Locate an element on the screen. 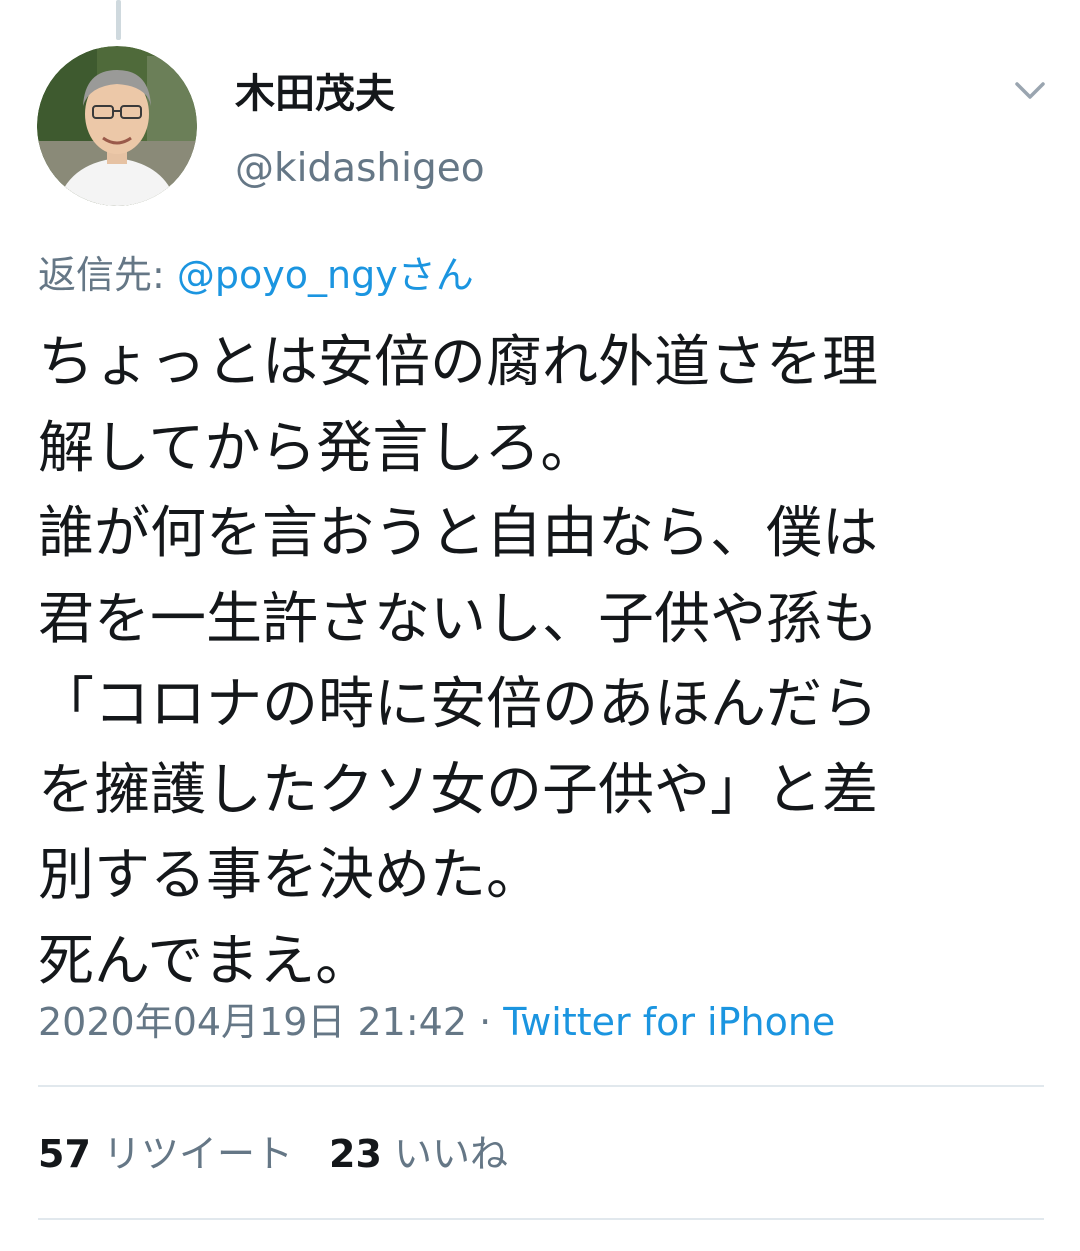 This screenshot has height=1251, width=1080. tweet-stats: 57 リツイート 23 いいね is located at coordinates (273, 1154).